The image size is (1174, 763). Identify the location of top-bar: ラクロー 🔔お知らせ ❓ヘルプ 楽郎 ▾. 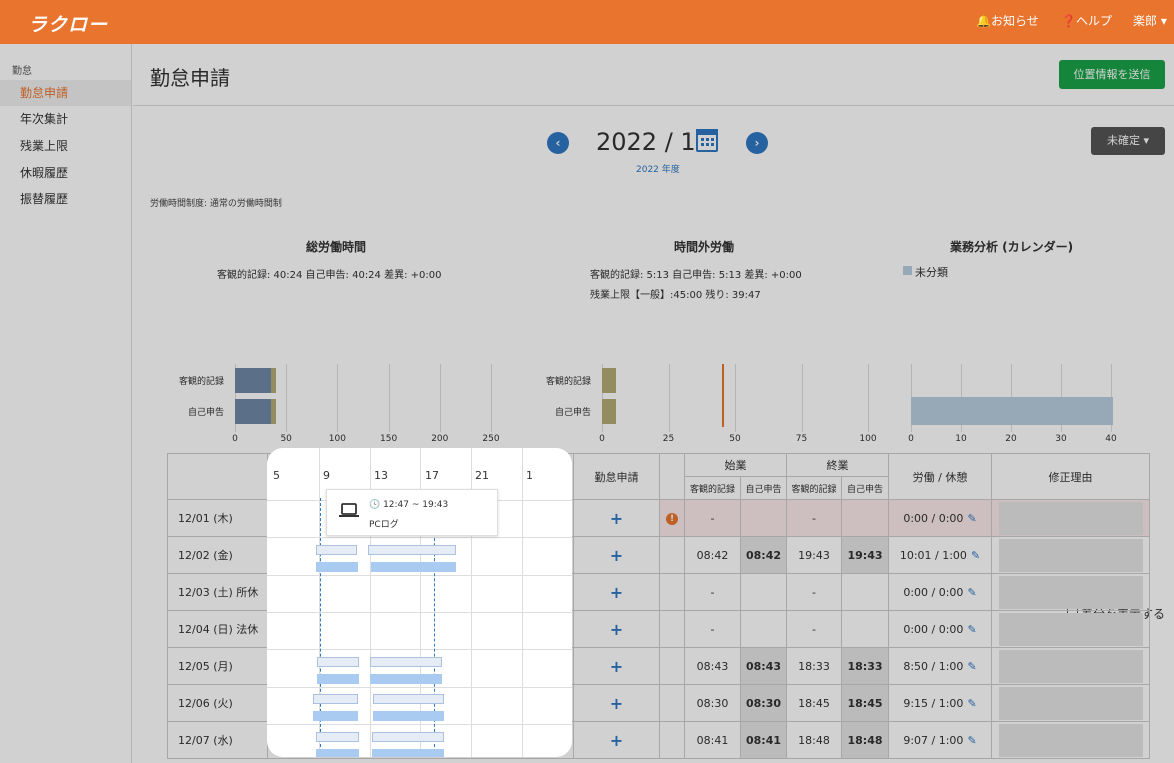
(587, 22).